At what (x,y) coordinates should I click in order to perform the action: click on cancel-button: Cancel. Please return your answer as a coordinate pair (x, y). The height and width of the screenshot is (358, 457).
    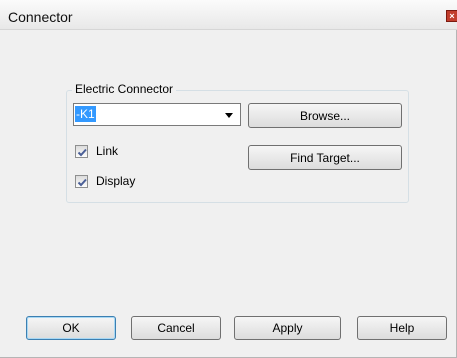
    Looking at the image, I should click on (176, 328).